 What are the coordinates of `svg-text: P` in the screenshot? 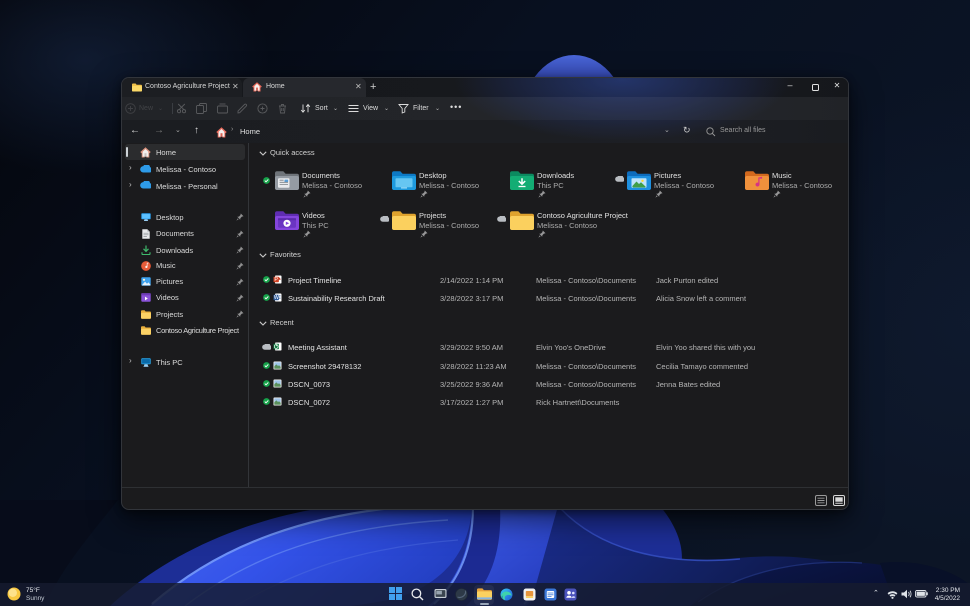 It's located at (276, 280).